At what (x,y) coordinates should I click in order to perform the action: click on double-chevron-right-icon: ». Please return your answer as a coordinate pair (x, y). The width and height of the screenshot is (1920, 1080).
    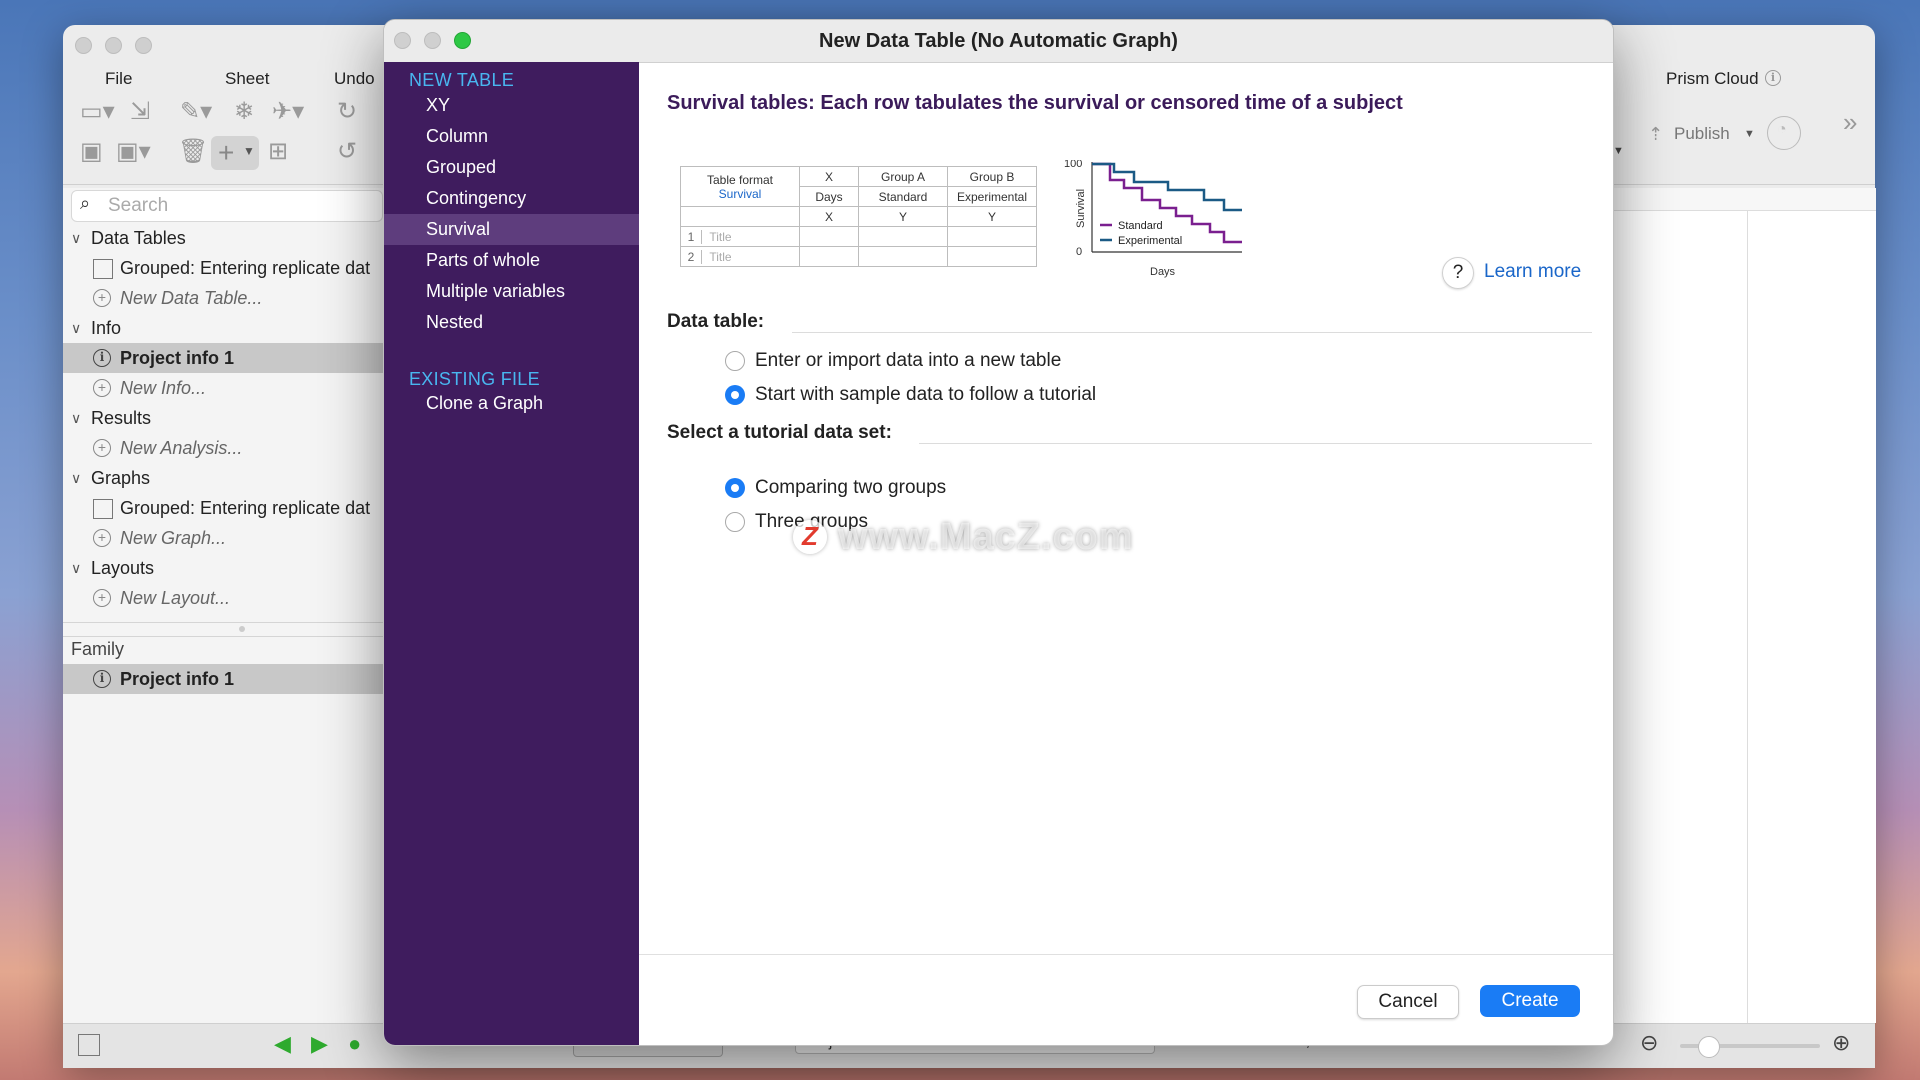
    Looking at the image, I should click on (1850, 122).